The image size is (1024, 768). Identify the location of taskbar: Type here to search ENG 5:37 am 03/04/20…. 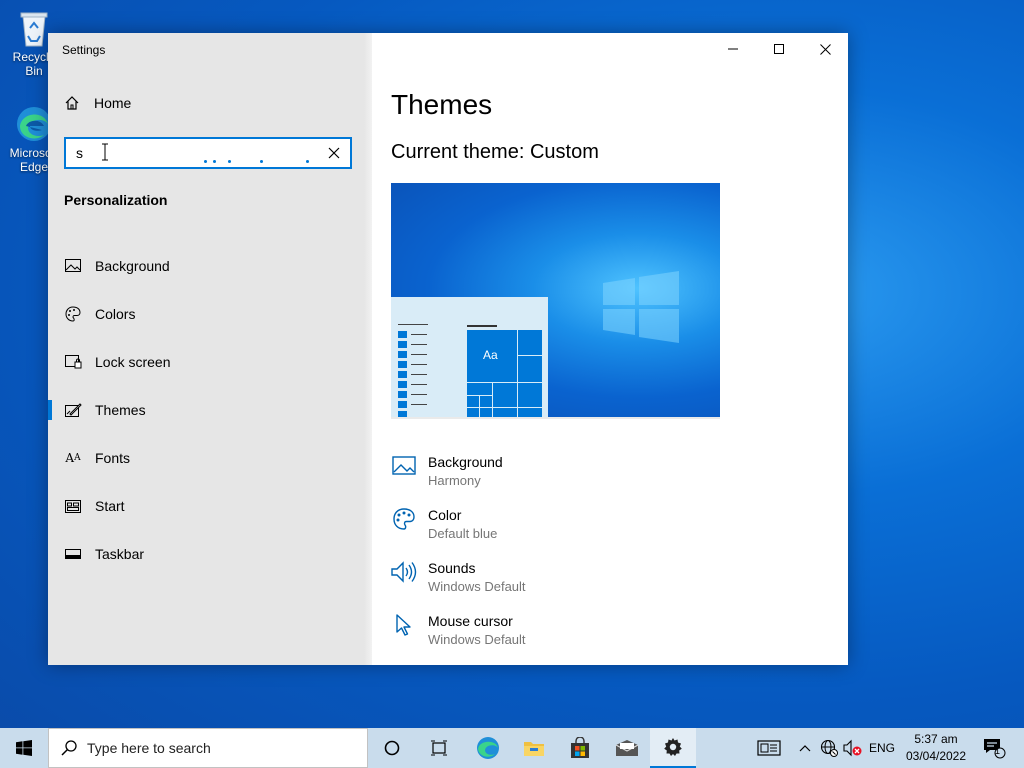
(512, 748).